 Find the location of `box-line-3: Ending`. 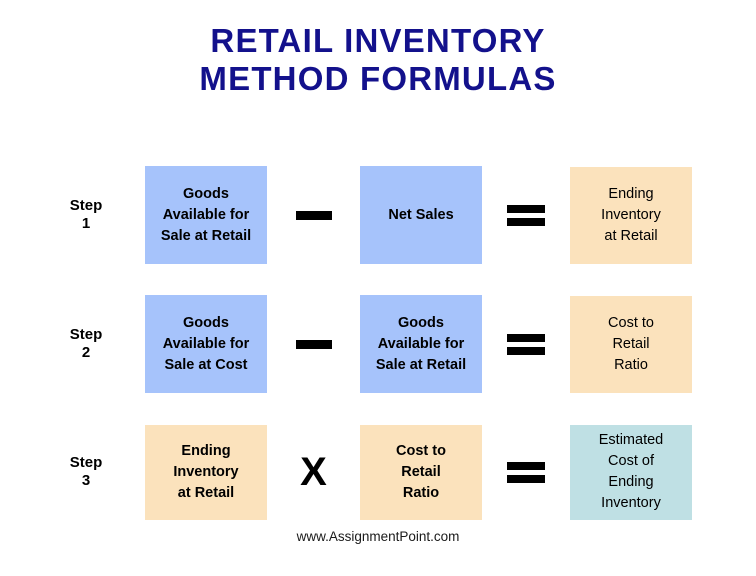

box-line-3: Ending is located at coordinates (631, 482).